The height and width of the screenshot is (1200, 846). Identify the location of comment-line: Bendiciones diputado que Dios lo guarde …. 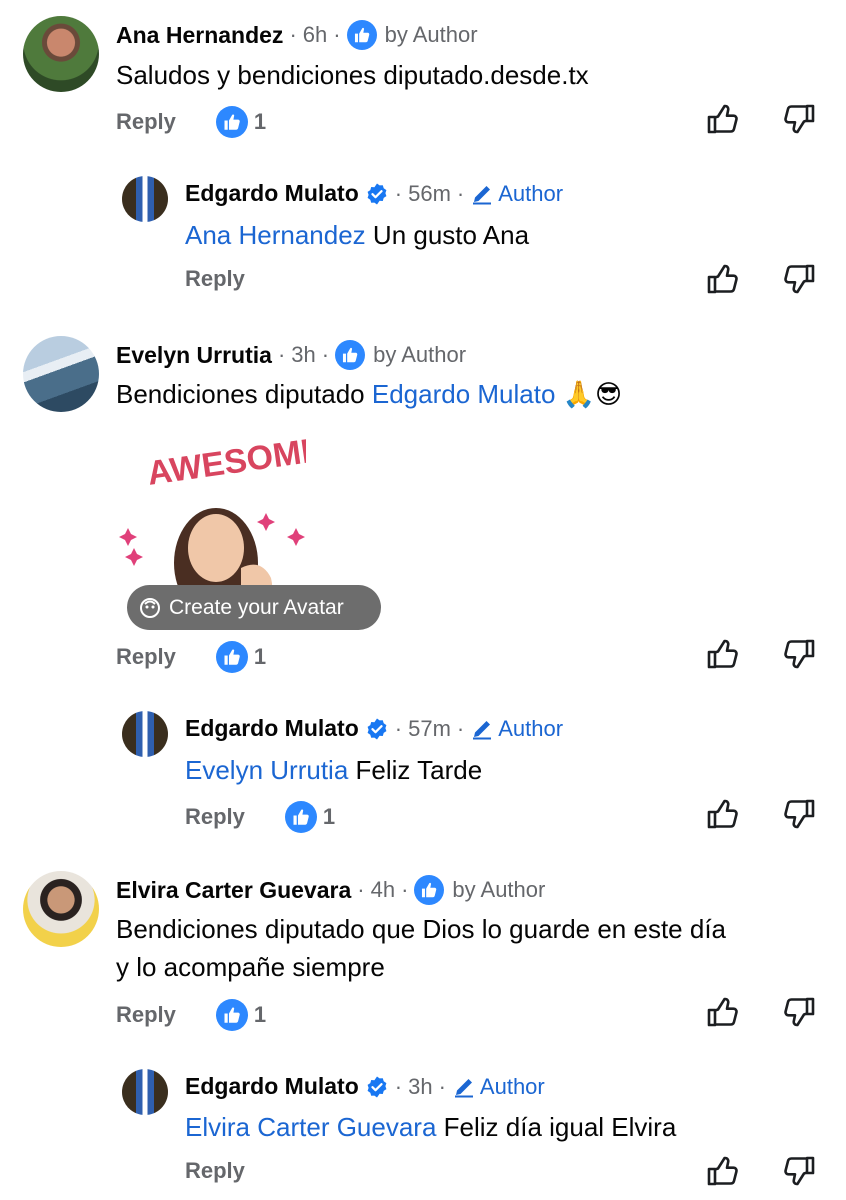
(421, 929).